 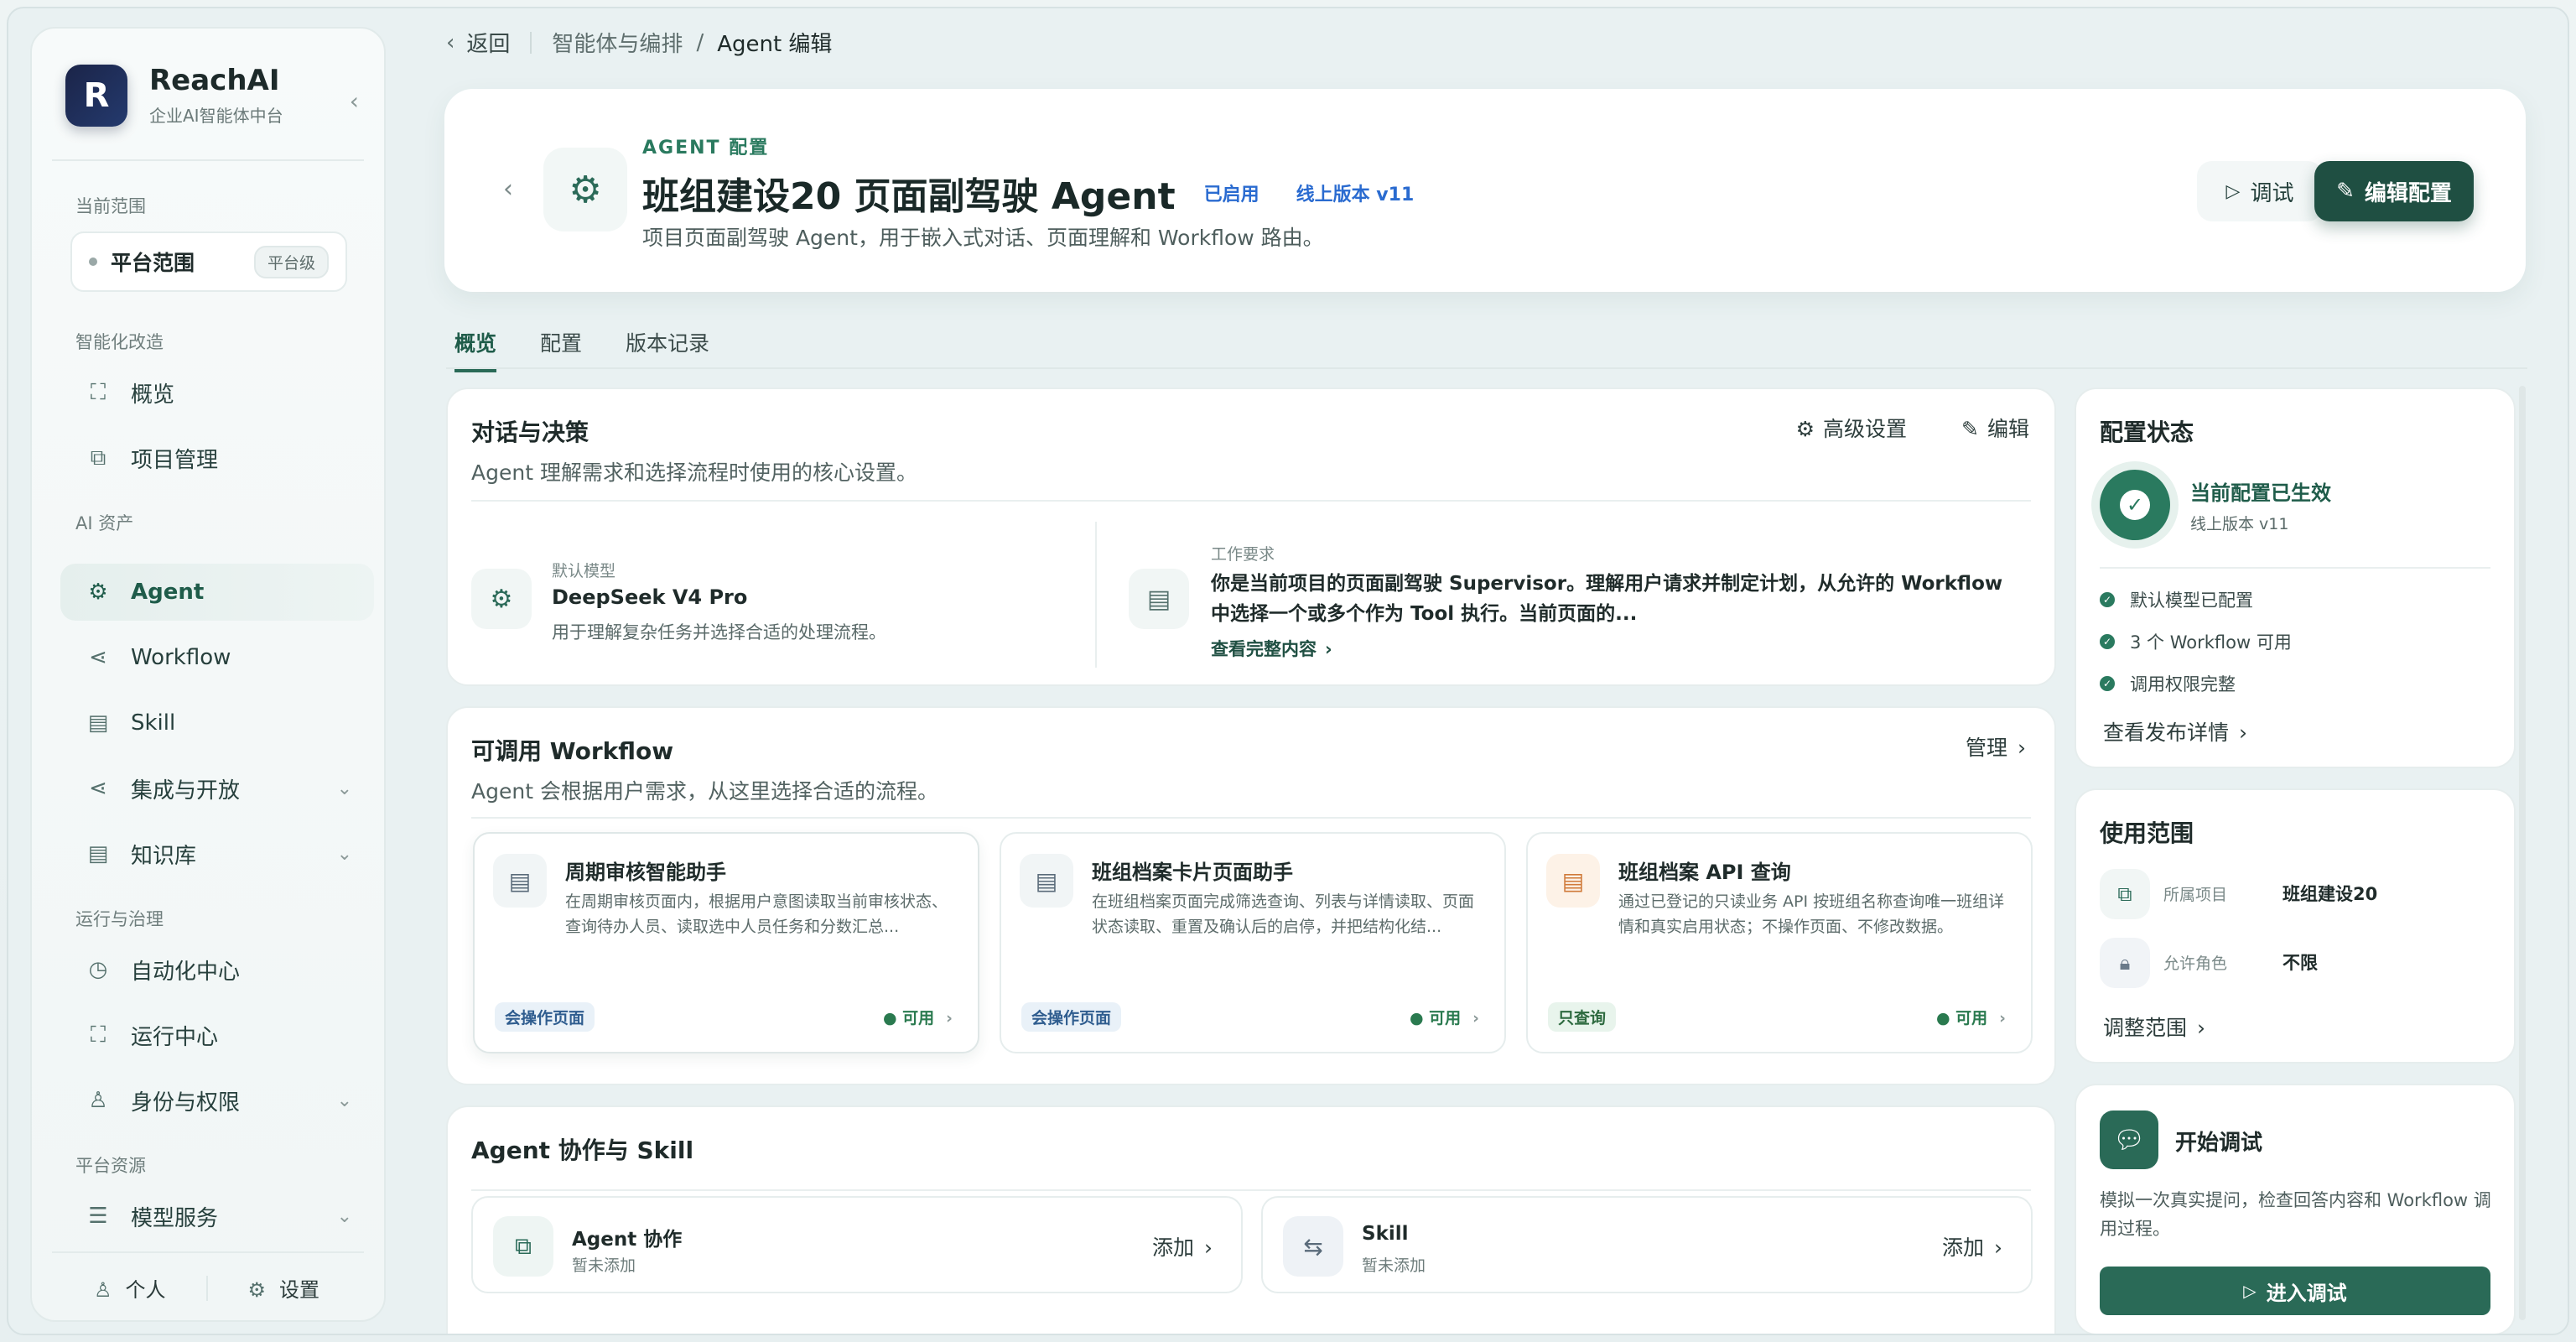 I want to click on sidebar-item-models: ☰ 模型服务 ⌄, so click(x=217, y=1216).